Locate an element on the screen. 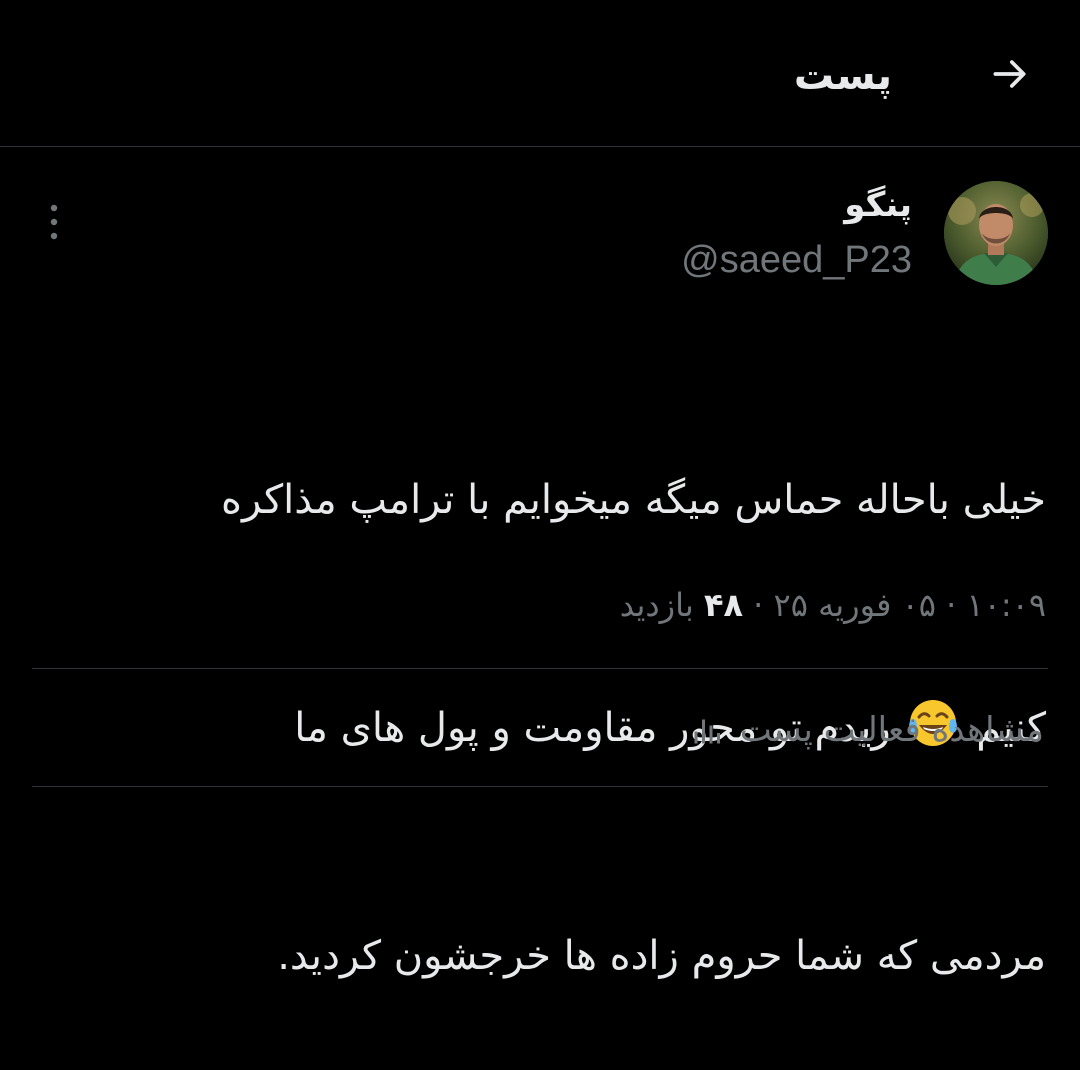 This screenshot has width=1080, height=1070. arrow-right-icon is located at coordinates (1009, 74).